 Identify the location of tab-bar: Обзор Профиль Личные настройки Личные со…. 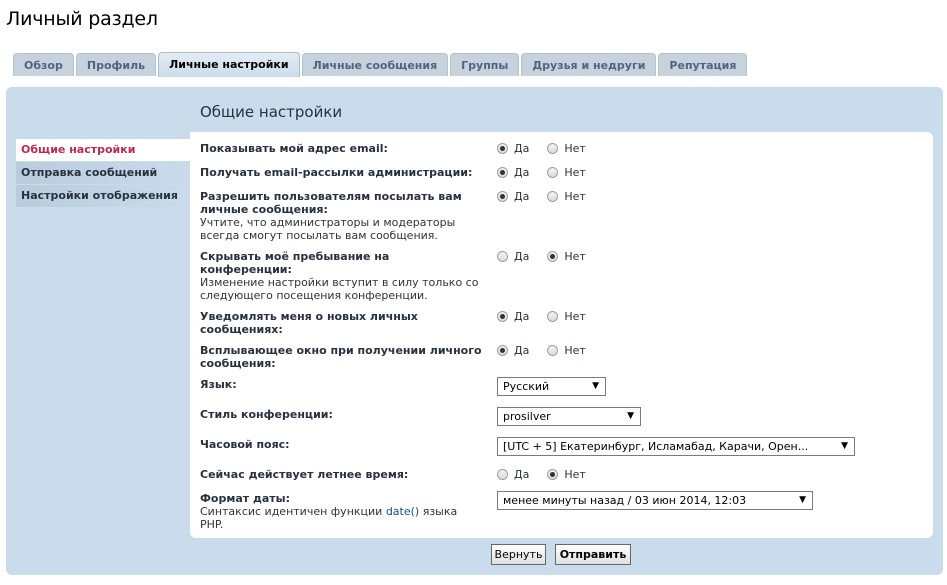
(380, 64).